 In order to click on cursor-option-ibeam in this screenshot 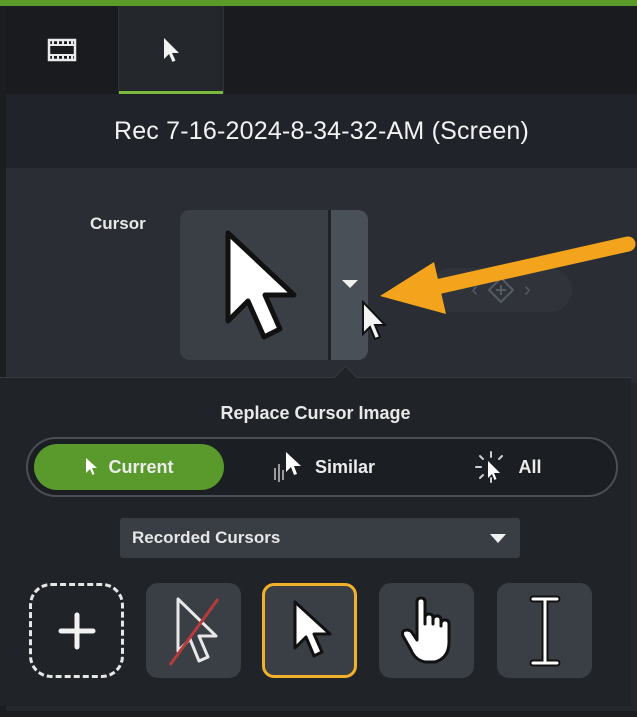, I will do `click(544, 630)`.